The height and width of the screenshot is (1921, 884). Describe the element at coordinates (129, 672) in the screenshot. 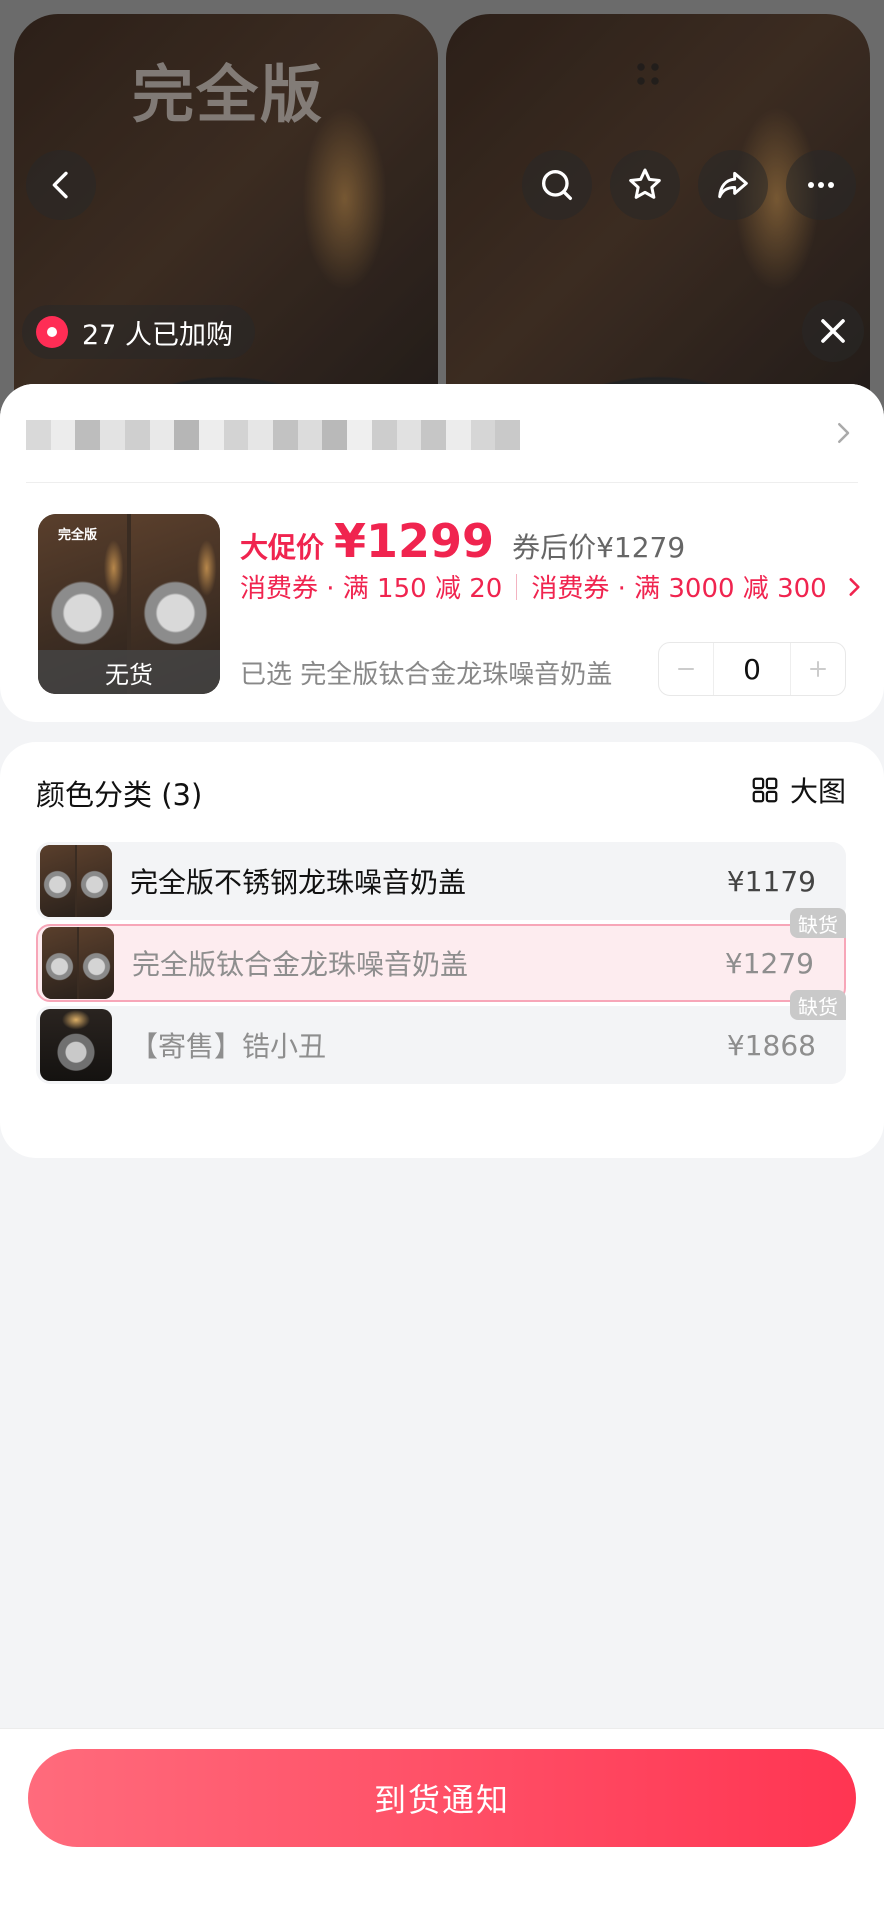

I see `thumb-status-label: 无货` at that location.